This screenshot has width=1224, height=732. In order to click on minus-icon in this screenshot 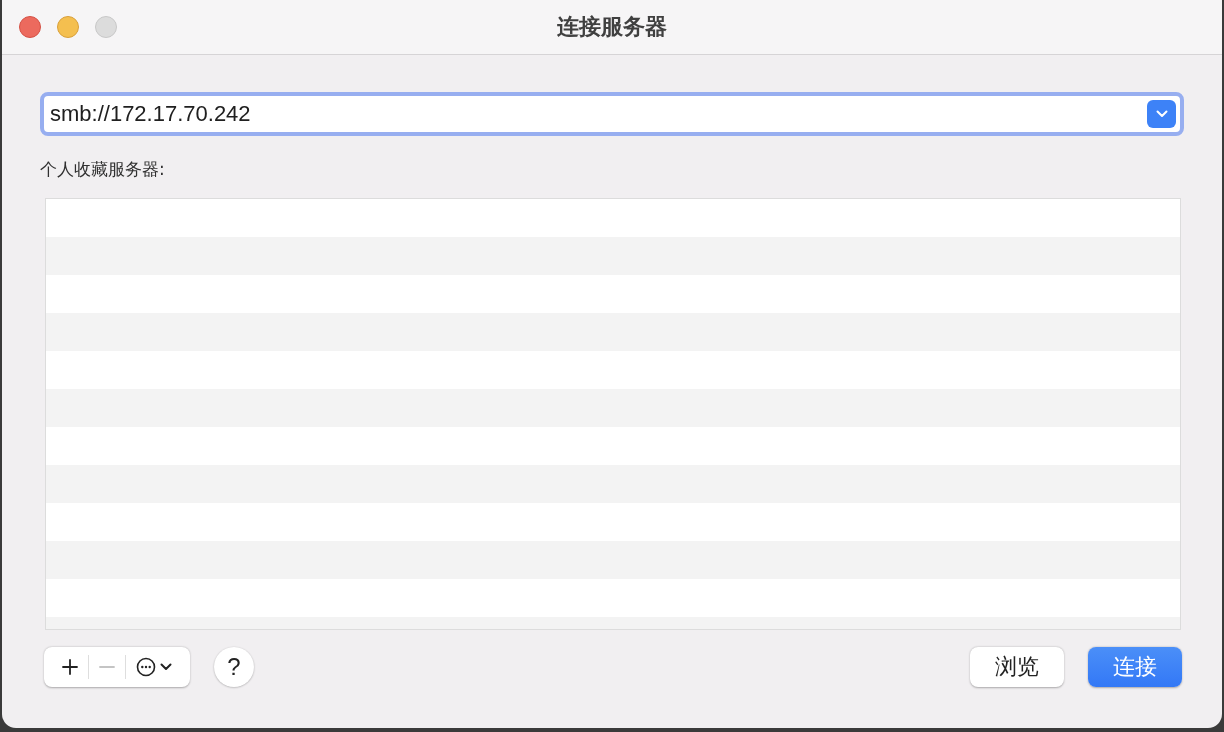, I will do `click(107, 667)`.